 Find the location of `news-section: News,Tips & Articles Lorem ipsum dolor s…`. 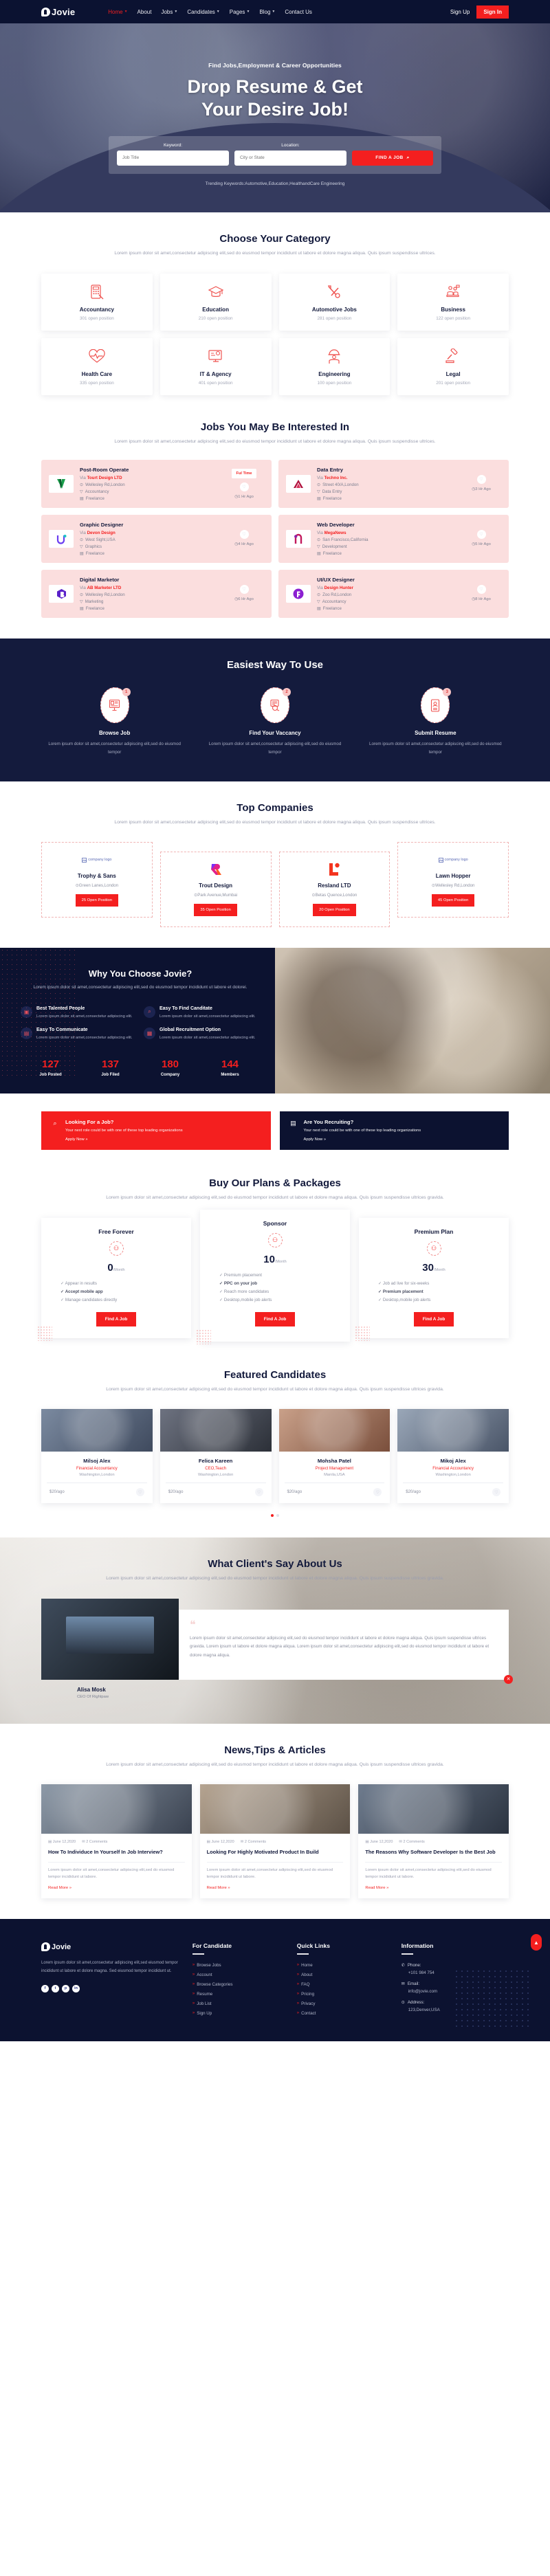

news-section: News,Tips & Articles Lorem ipsum dolor s… is located at coordinates (275, 1821).